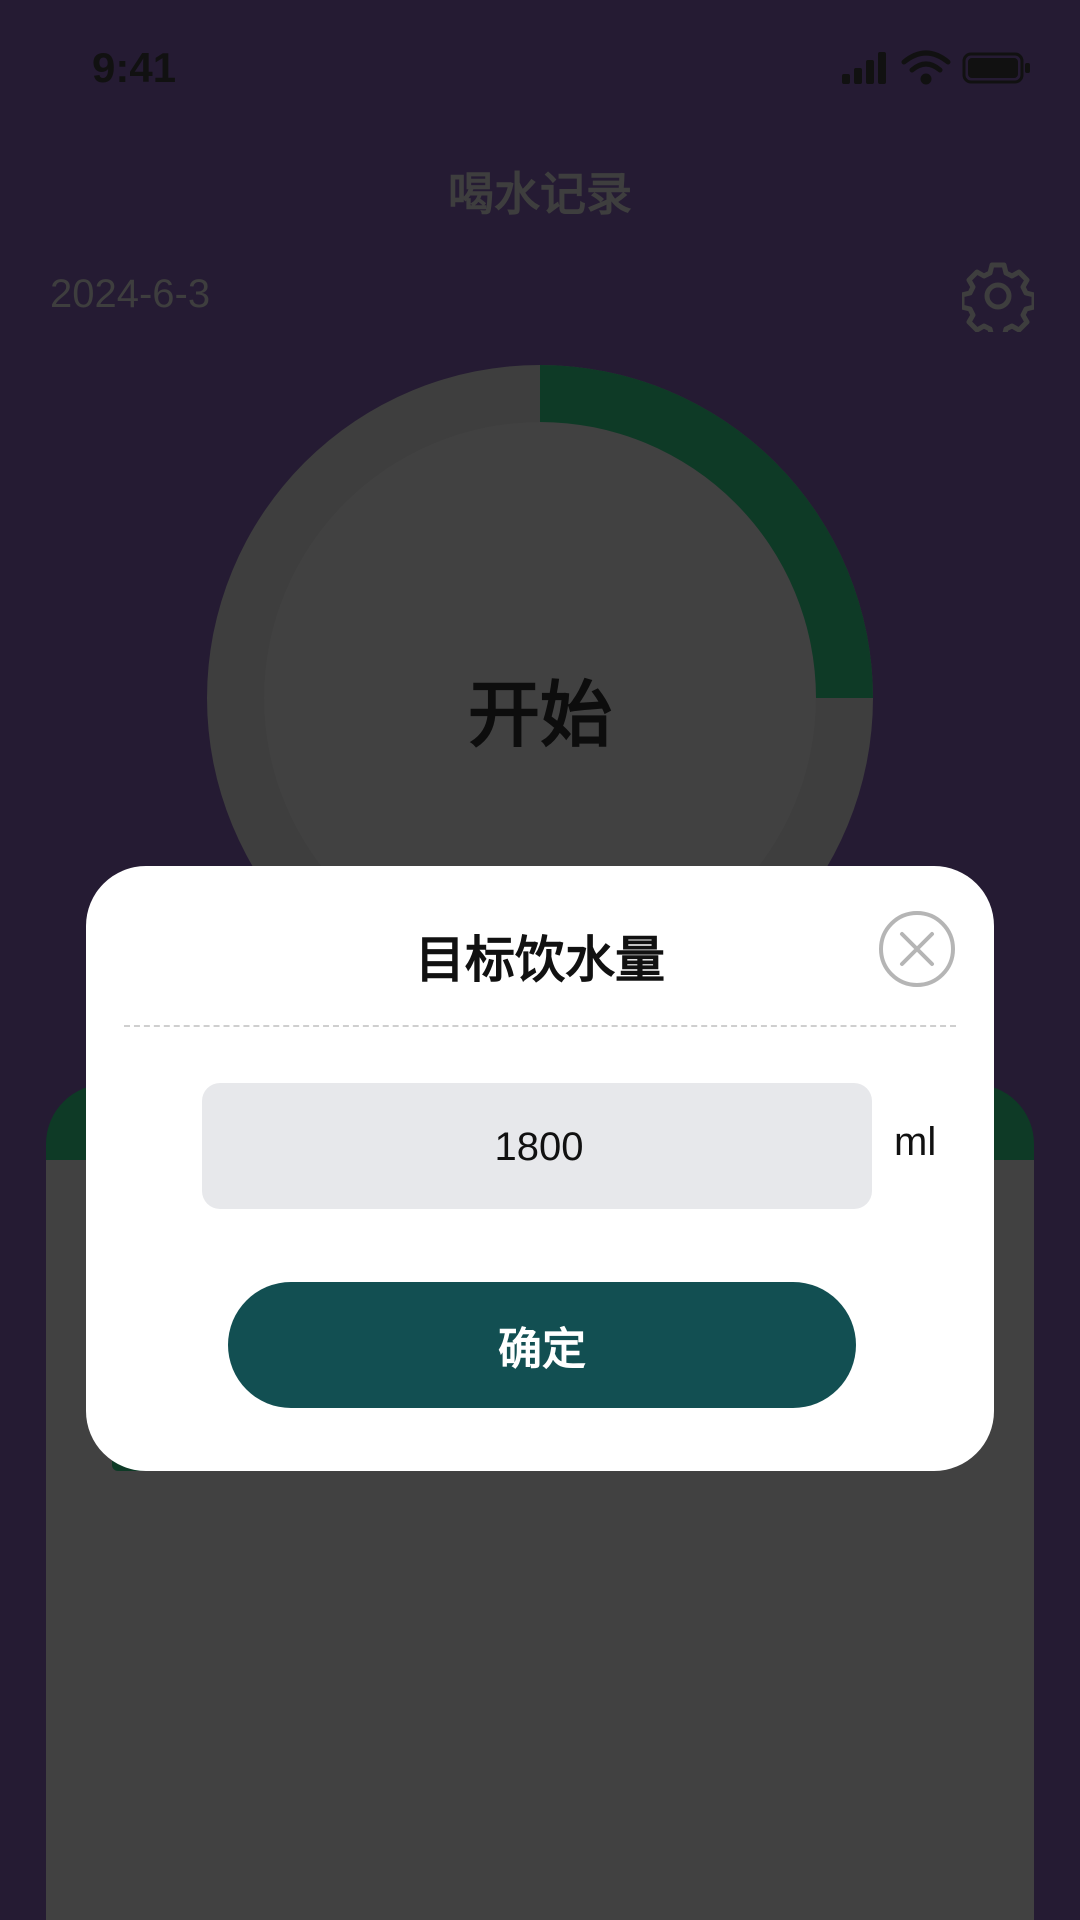  I want to click on status-icons, so click(936, 67).